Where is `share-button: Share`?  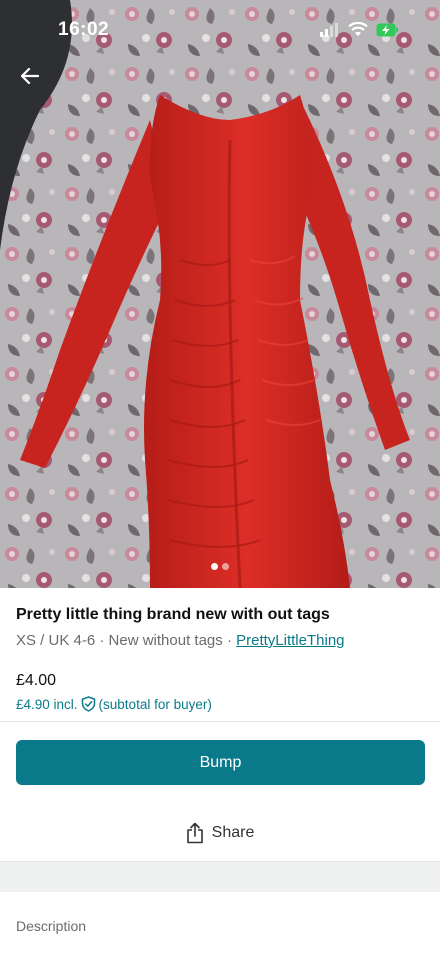 share-button: Share is located at coordinates (220, 833).